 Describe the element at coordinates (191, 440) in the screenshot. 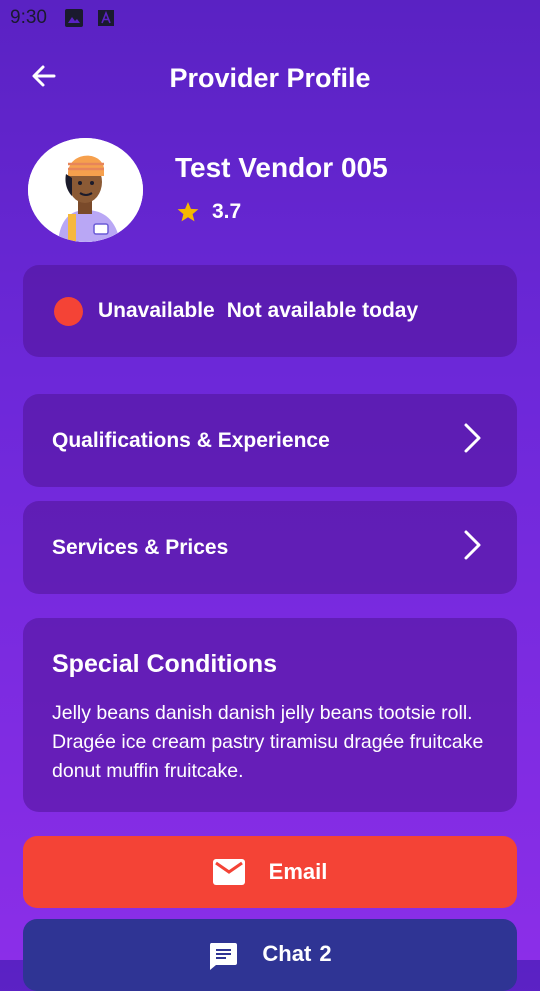

I see `qualifications-label: Qualifications & Experience` at that location.